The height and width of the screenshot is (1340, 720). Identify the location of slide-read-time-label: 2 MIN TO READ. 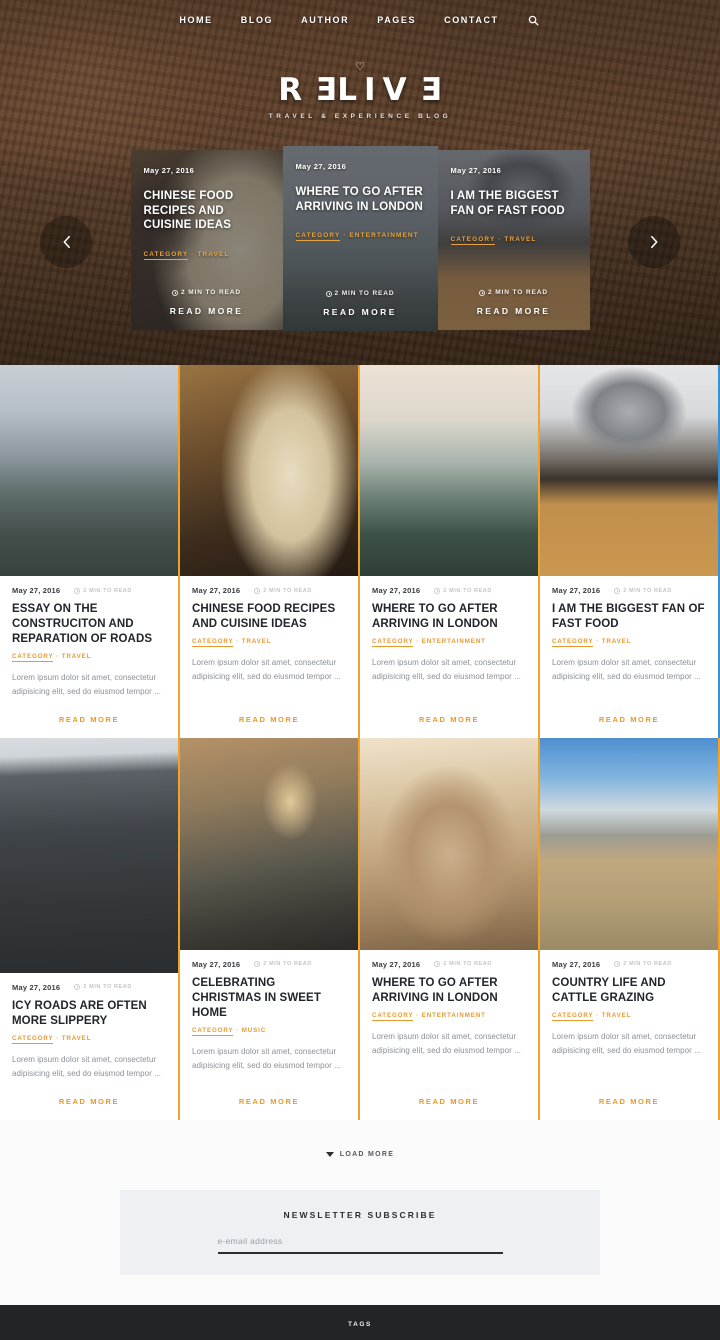
(364, 293).